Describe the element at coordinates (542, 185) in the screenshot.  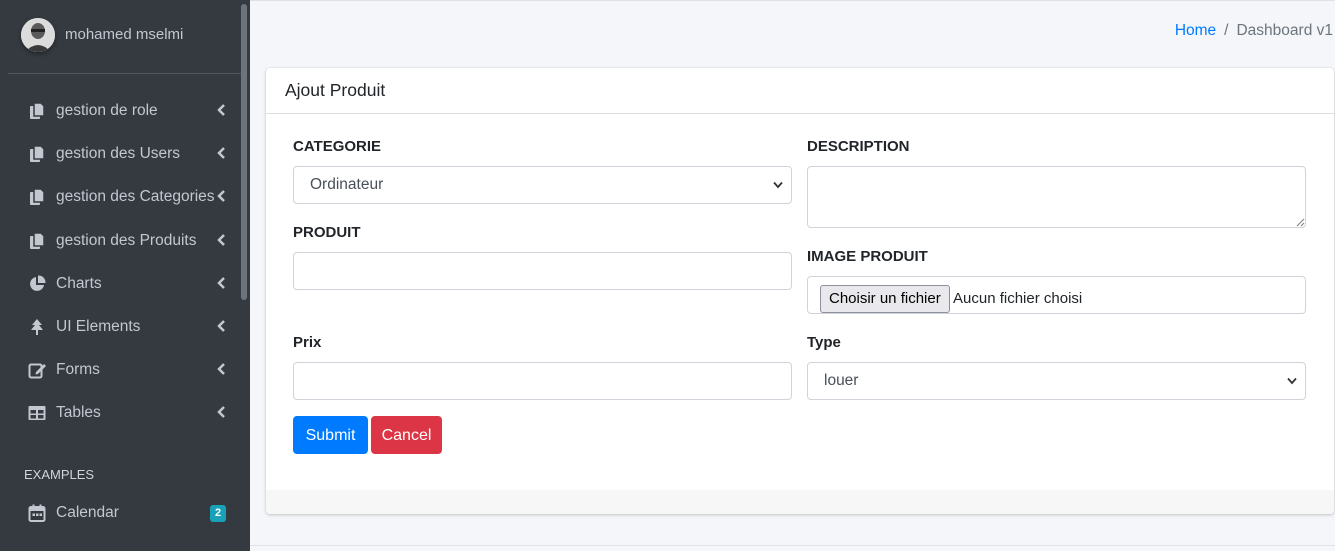
I see `categorie-select: Ordinateur` at that location.